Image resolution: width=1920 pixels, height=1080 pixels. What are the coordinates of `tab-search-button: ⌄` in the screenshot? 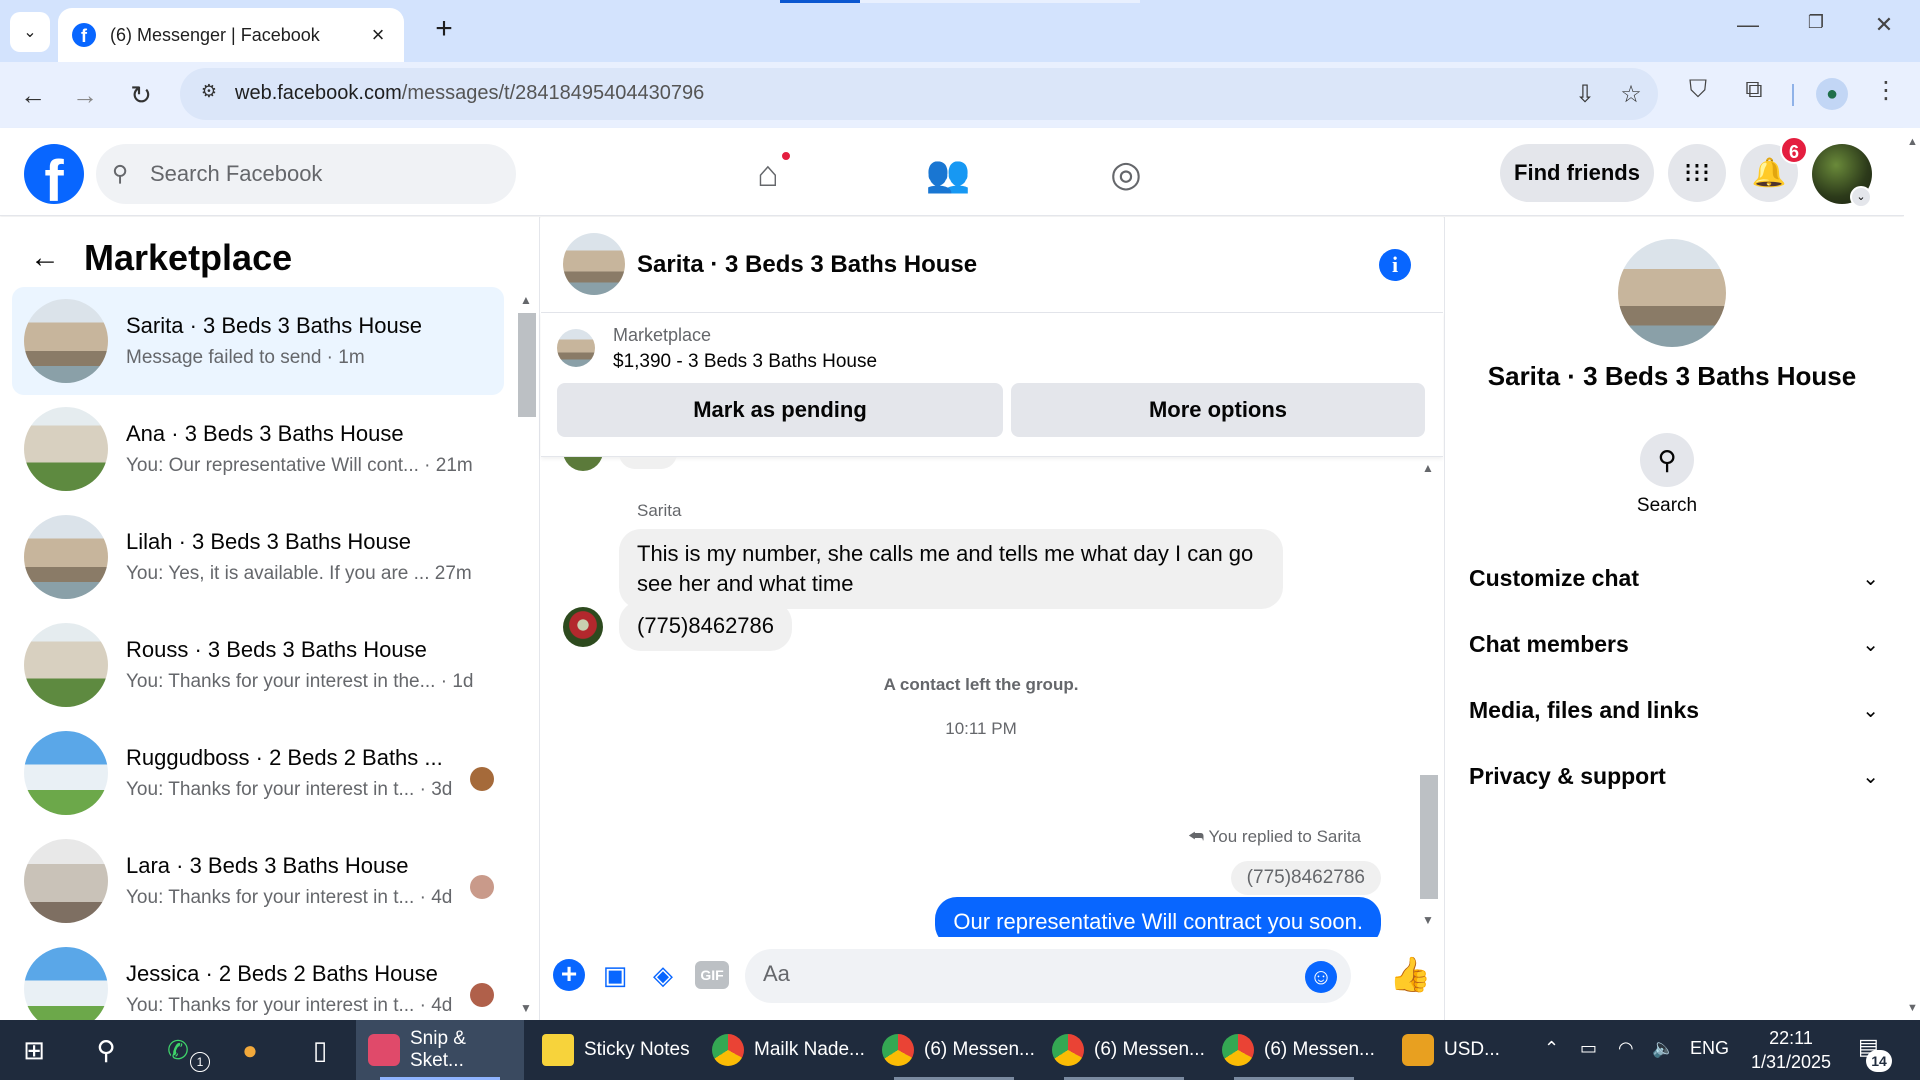 It's located at (30, 32).